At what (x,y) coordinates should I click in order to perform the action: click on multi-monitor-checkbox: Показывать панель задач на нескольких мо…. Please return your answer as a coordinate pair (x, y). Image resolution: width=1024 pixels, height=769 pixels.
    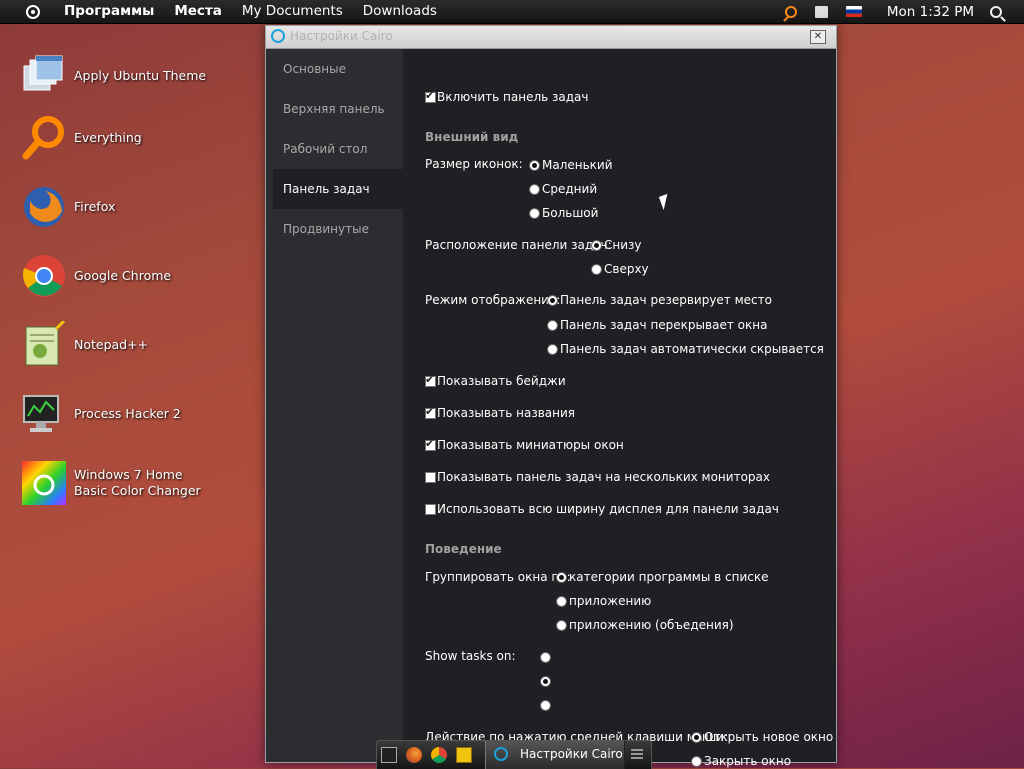
    Looking at the image, I should click on (597, 477).